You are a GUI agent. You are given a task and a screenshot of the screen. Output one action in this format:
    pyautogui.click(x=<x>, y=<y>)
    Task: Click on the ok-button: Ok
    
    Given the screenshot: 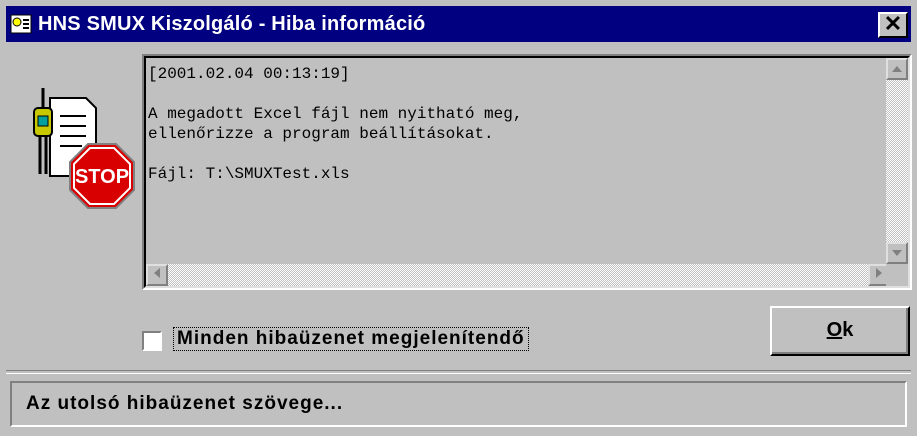 What is the action you would take?
    pyautogui.click(x=840, y=331)
    